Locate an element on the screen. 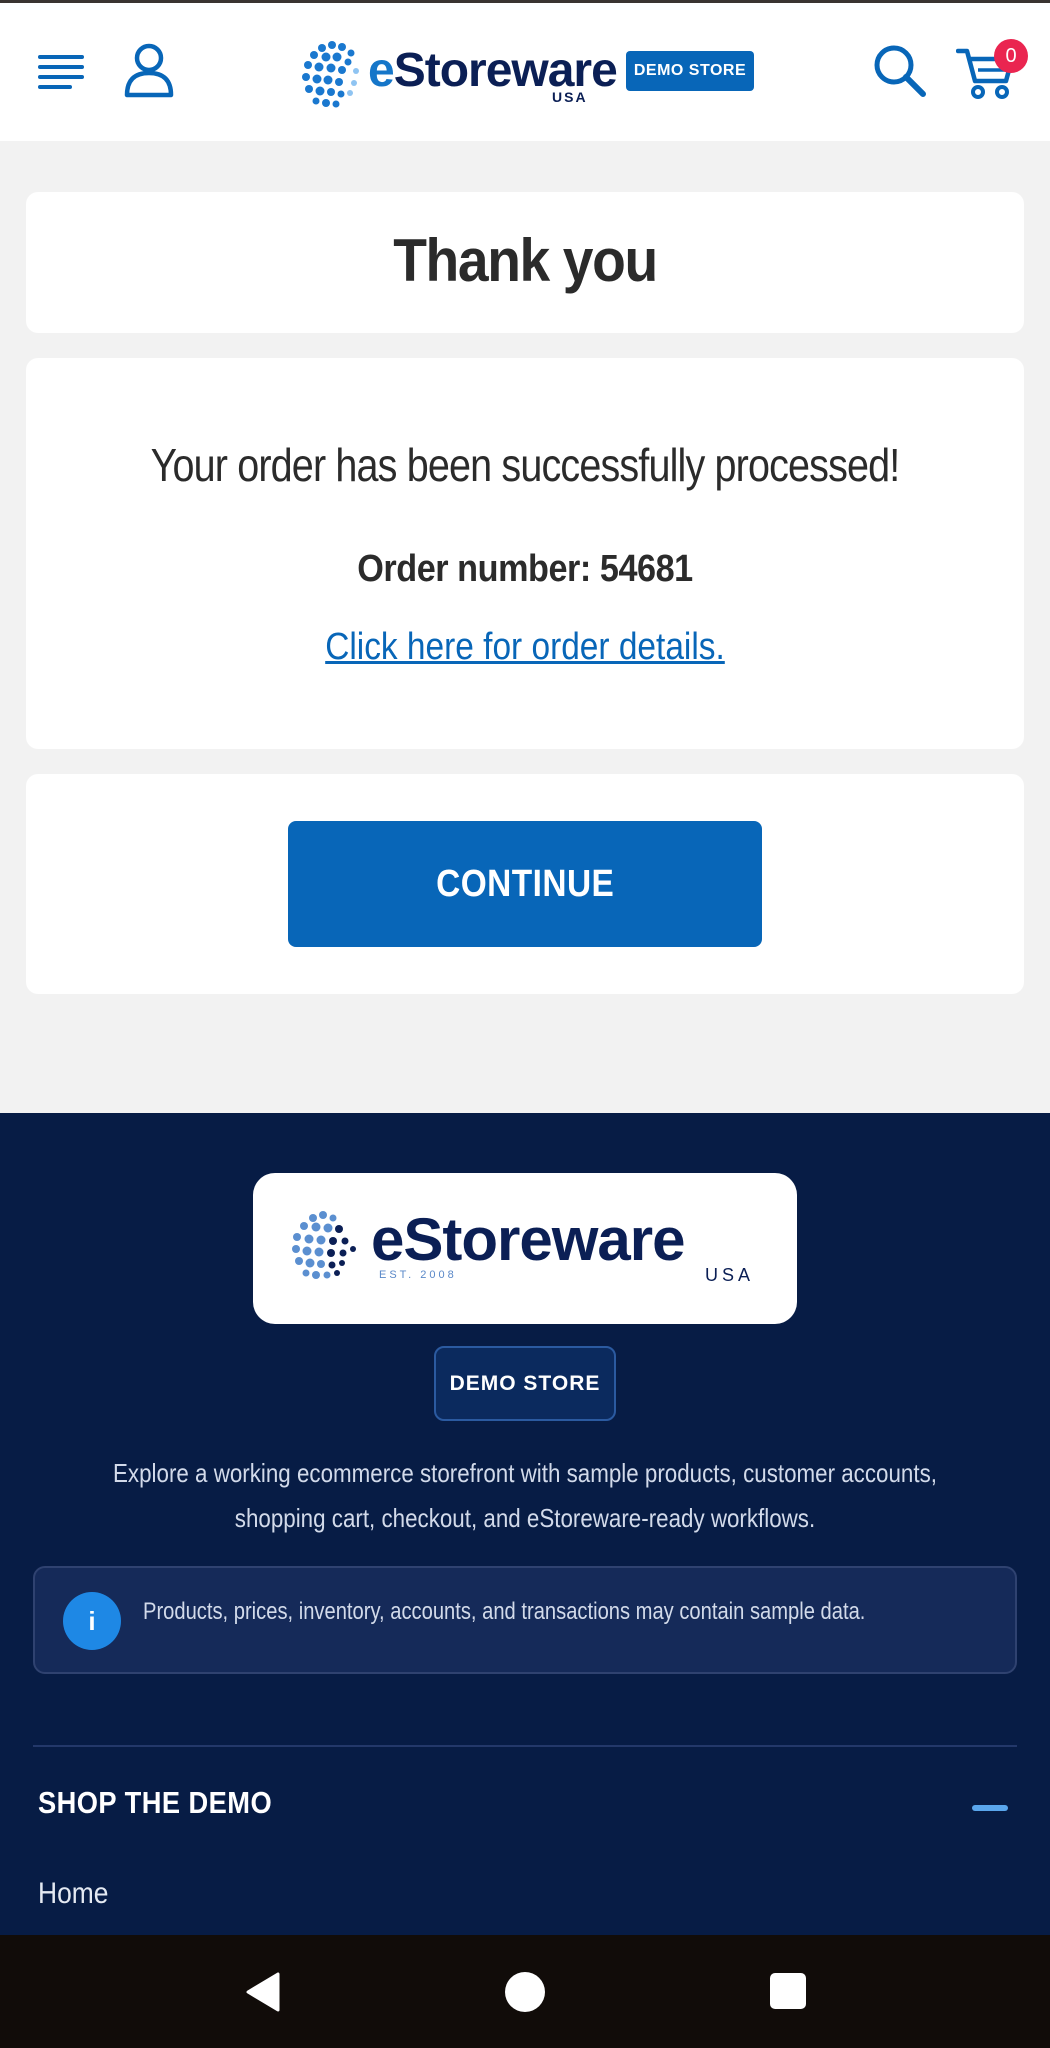 This screenshot has width=1050, height=2048. thank-you-card: Thank you is located at coordinates (525, 262).